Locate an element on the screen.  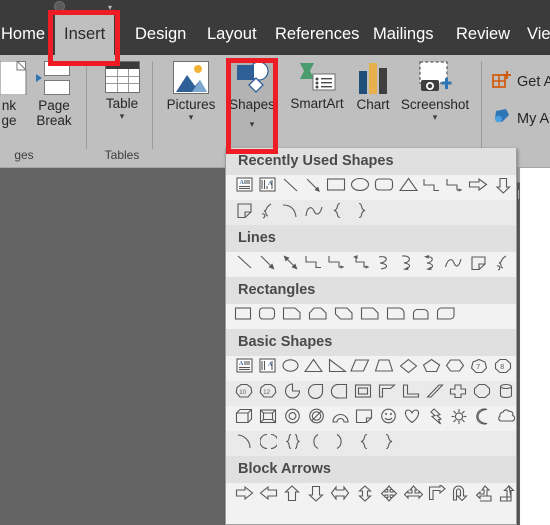
shape-right-triangle is located at coordinates (337, 368).